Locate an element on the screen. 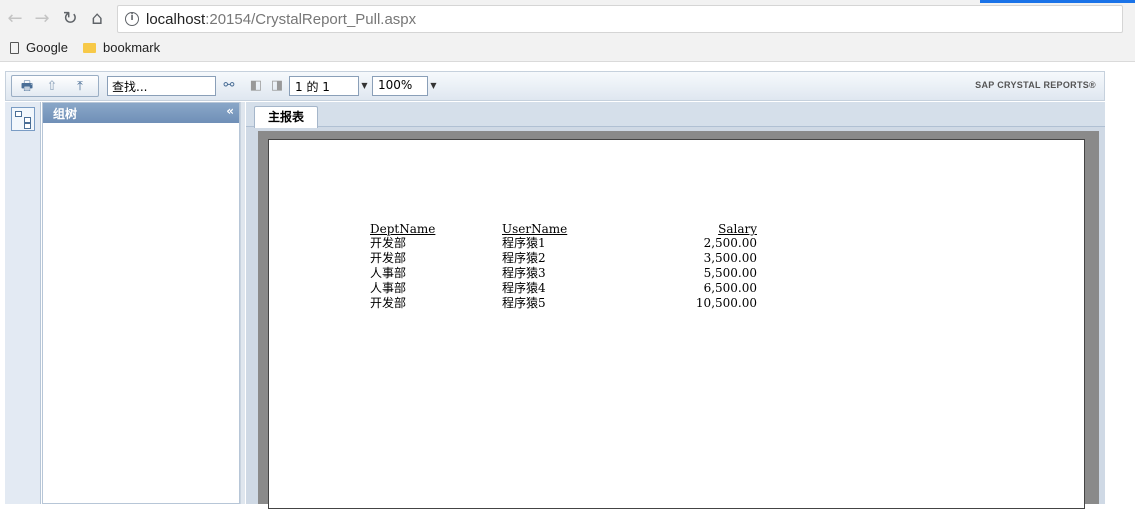 This screenshot has width=1135, height=509. group-tree-toggle-icon is located at coordinates (23, 119).